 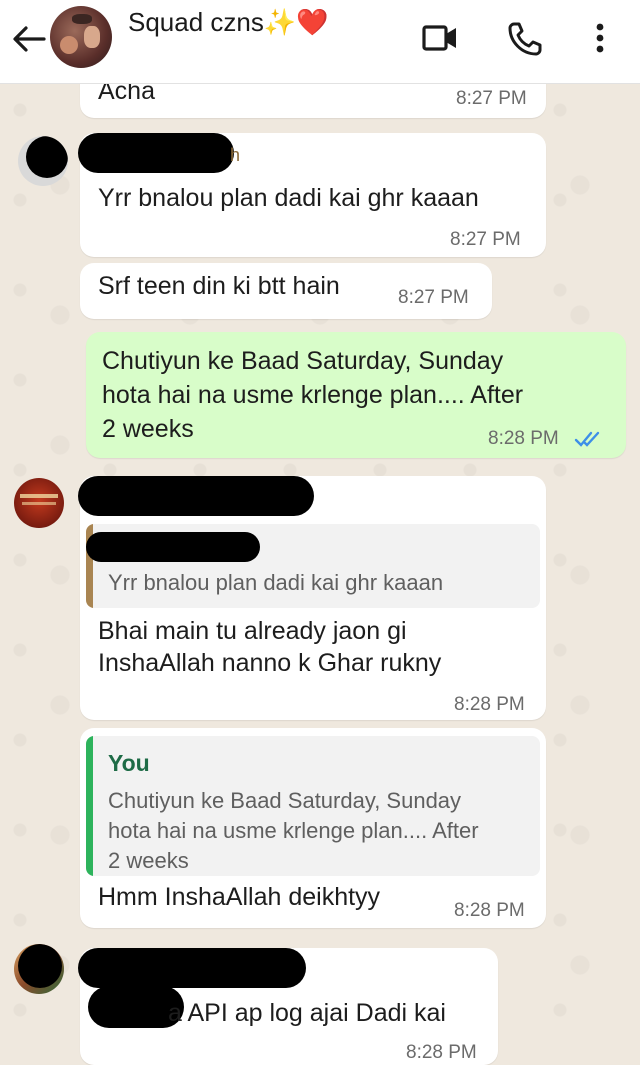 I want to click on message-text-line: Bhai main tu already jaon gi, so click(x=252, y=631).